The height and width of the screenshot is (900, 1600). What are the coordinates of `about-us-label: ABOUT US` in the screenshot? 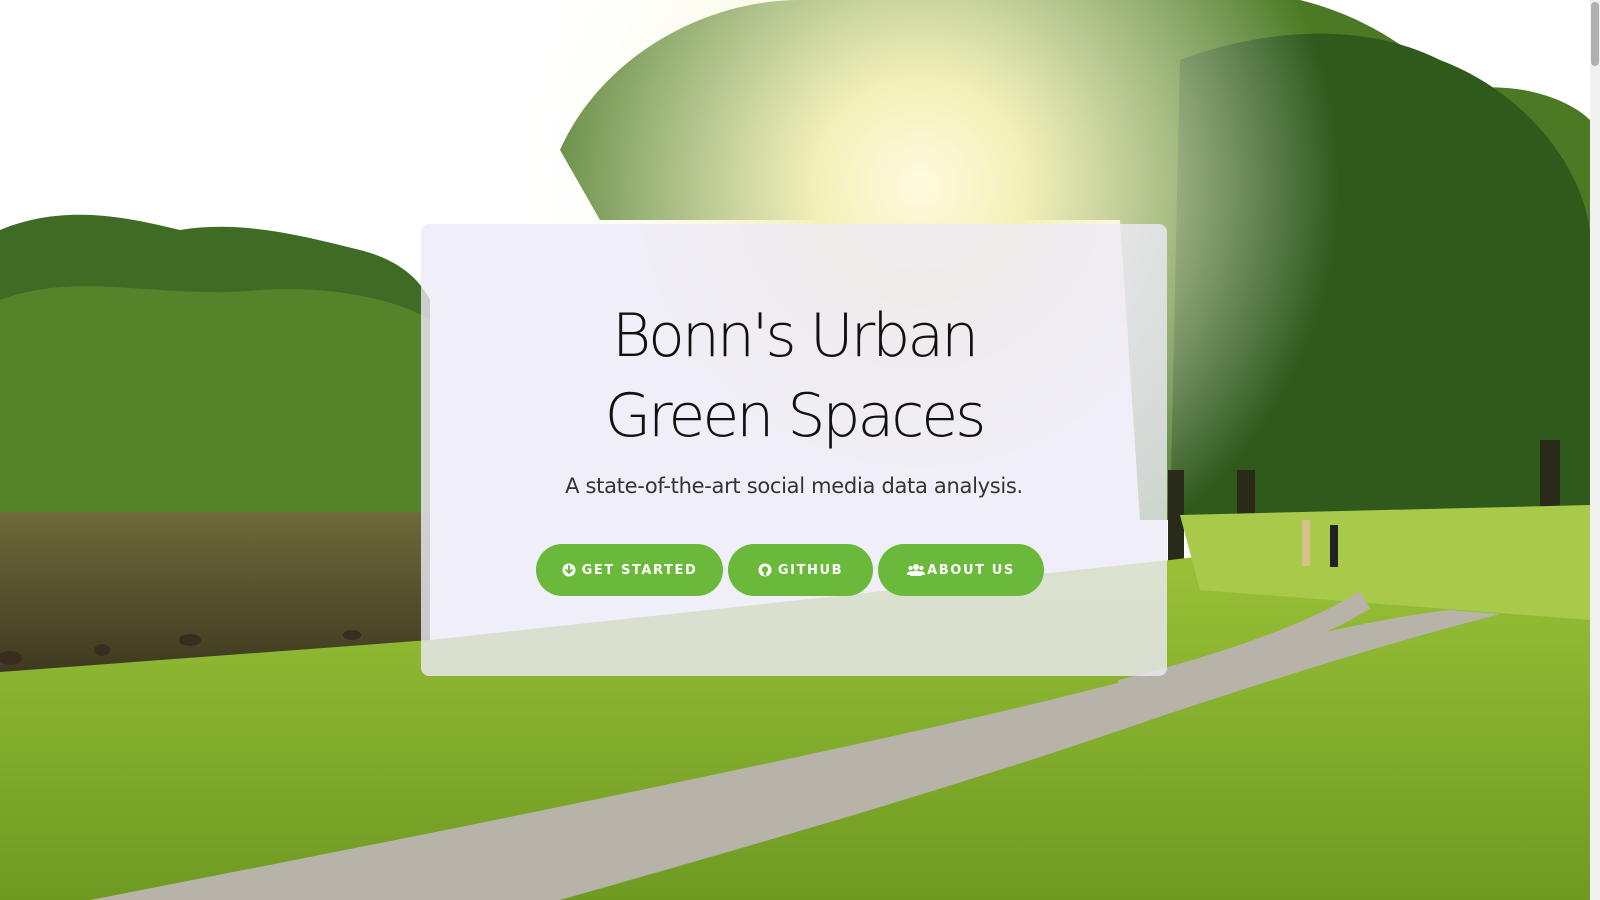 It's located at (971, 570).